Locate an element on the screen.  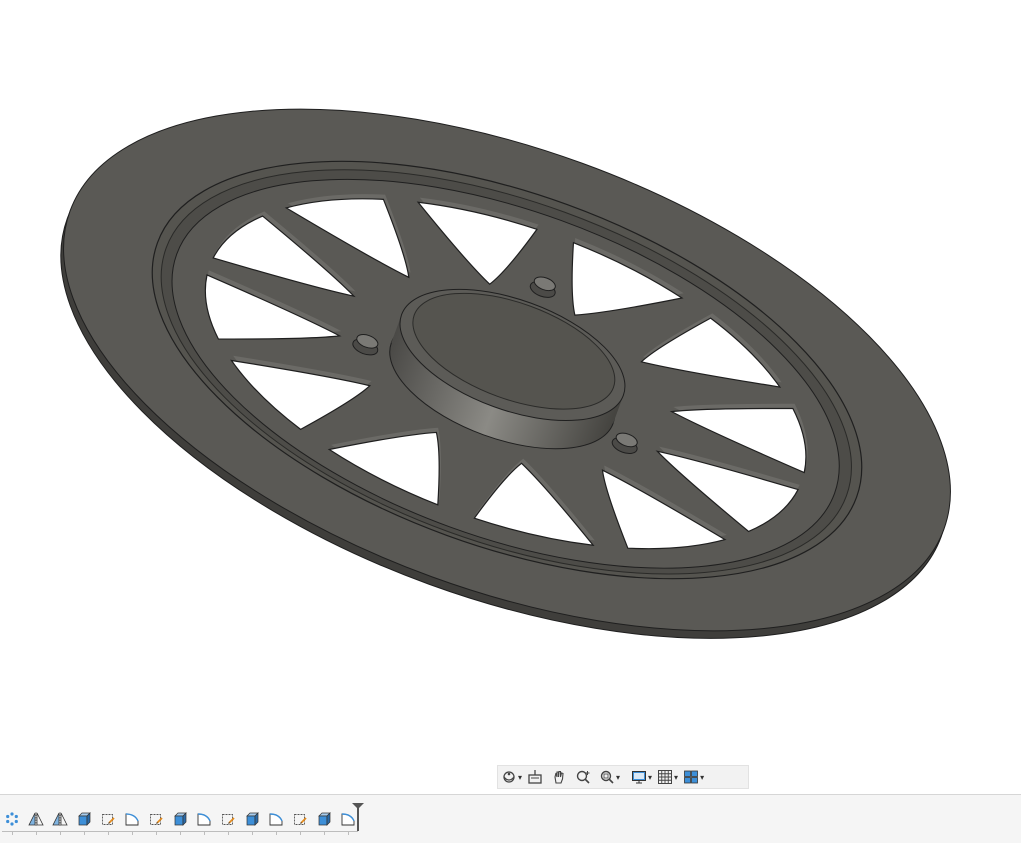
fit-icon is located at coordinates (607, 777).